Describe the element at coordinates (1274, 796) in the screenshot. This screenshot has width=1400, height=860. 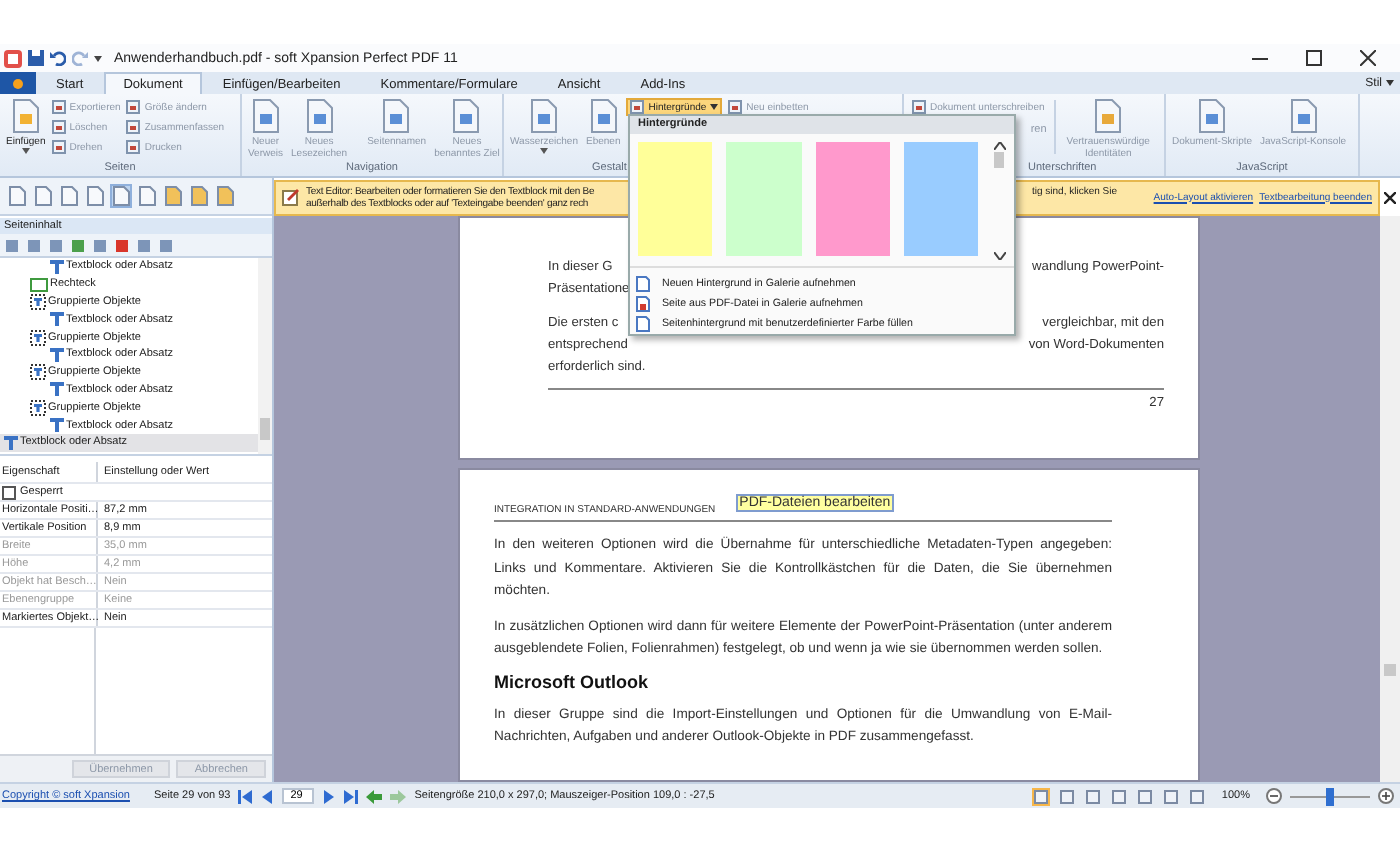
I see `zoom-out-icon` at that location.